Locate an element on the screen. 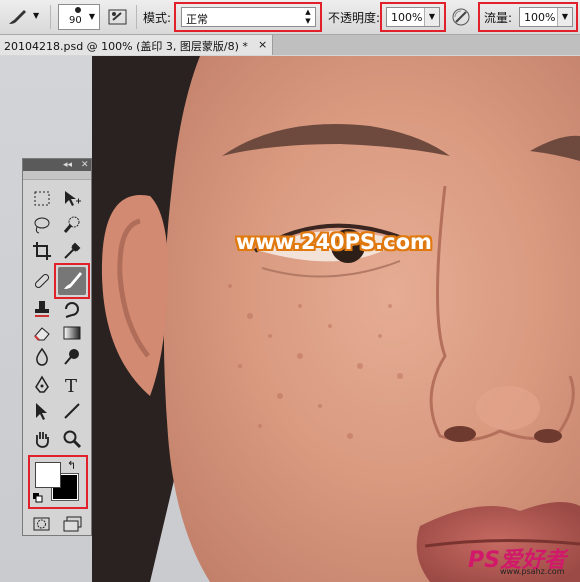 The width and height of the screenshot is (580, 582). pressure-opacity-icon is located at coordinates (461, 17).